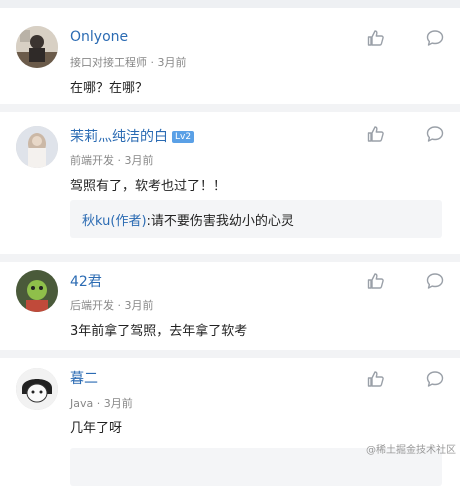 This screenshot has width=460, height=486. I want to click on avatar-42-icon, so click(37, 291).